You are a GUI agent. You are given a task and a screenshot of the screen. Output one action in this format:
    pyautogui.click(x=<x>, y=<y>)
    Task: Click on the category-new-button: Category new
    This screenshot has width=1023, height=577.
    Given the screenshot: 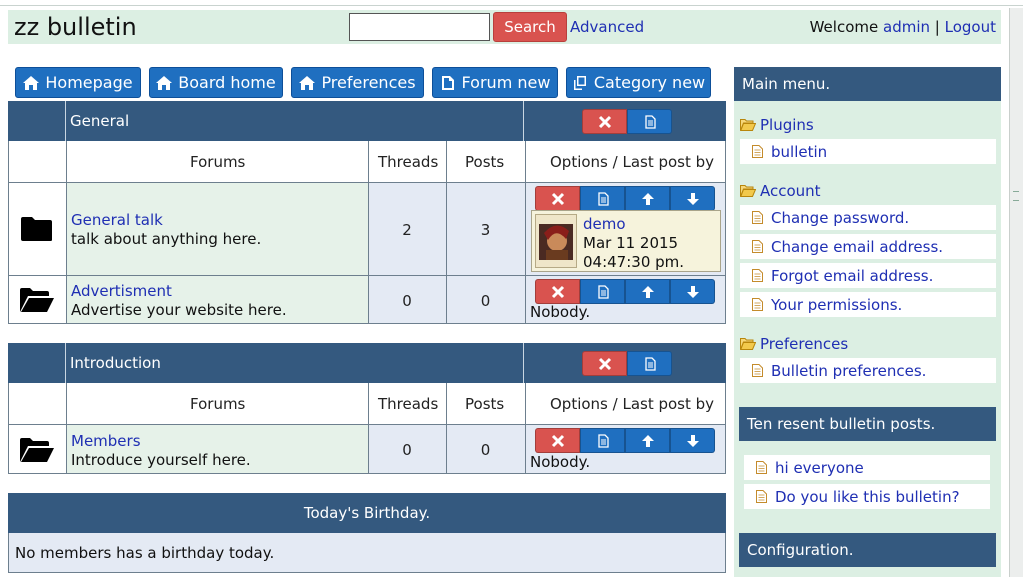 What is the action you would take?
    pyautogui.click(x=638, y=82)
    